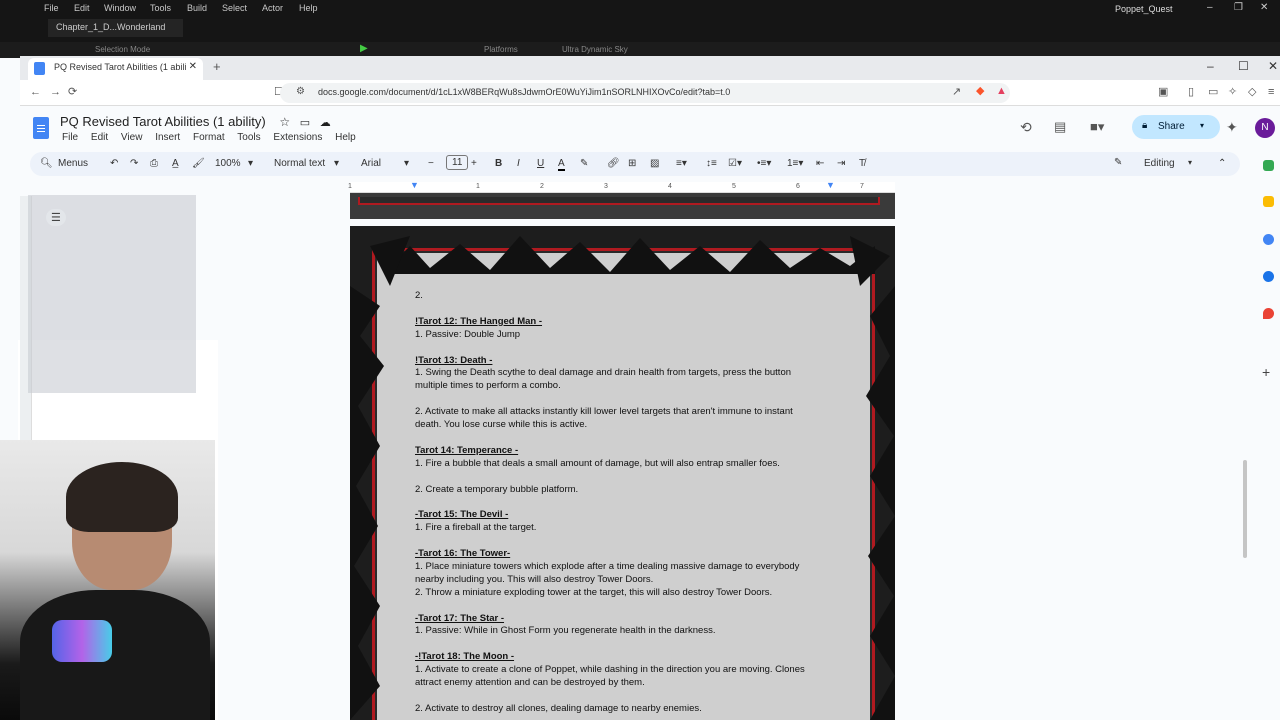 This screenshot has height=720, width=1280. What do you see at coordinates (625, 386) in the screenshot?
I see `body-line: multiple times to perform a combo.` at bounding box center [625, 386].